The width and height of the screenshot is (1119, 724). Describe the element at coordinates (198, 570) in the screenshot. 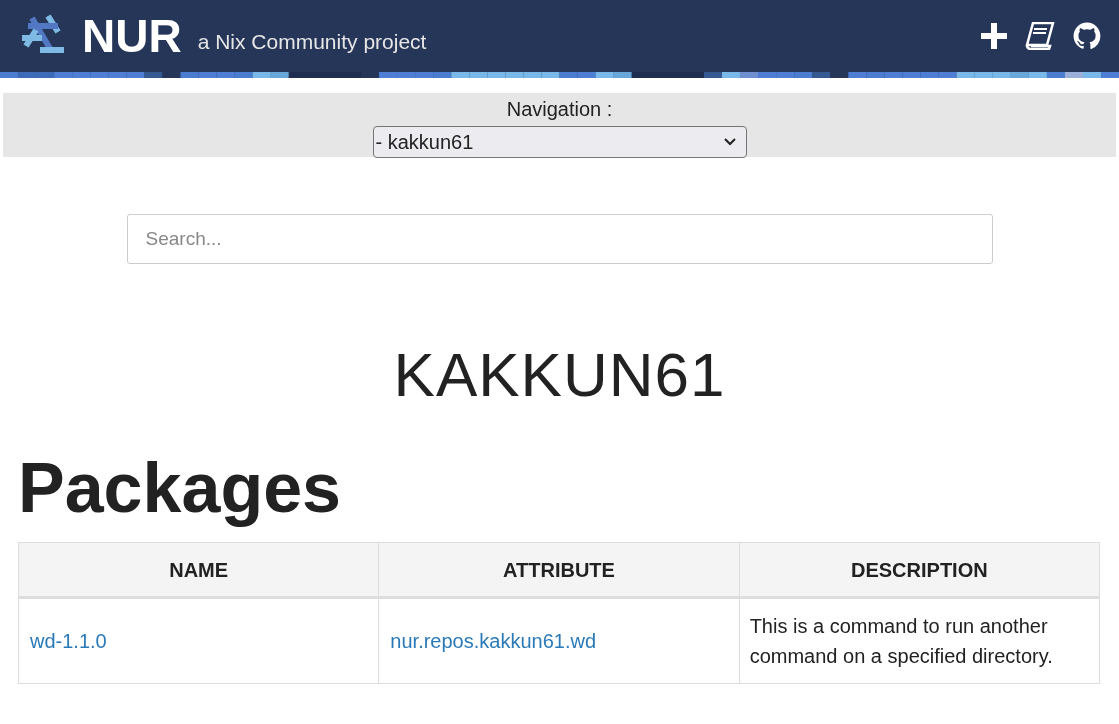

I see `column-header: NAME` at that location.